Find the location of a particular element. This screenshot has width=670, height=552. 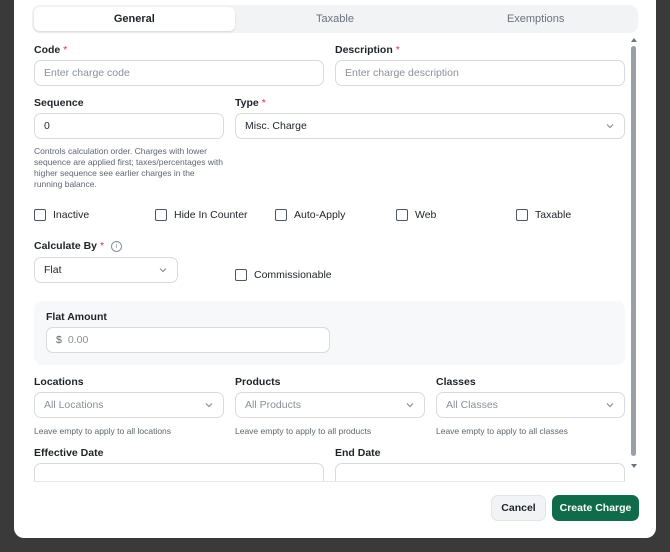

web-checkbox: Web is located at coordinates (416, 215).